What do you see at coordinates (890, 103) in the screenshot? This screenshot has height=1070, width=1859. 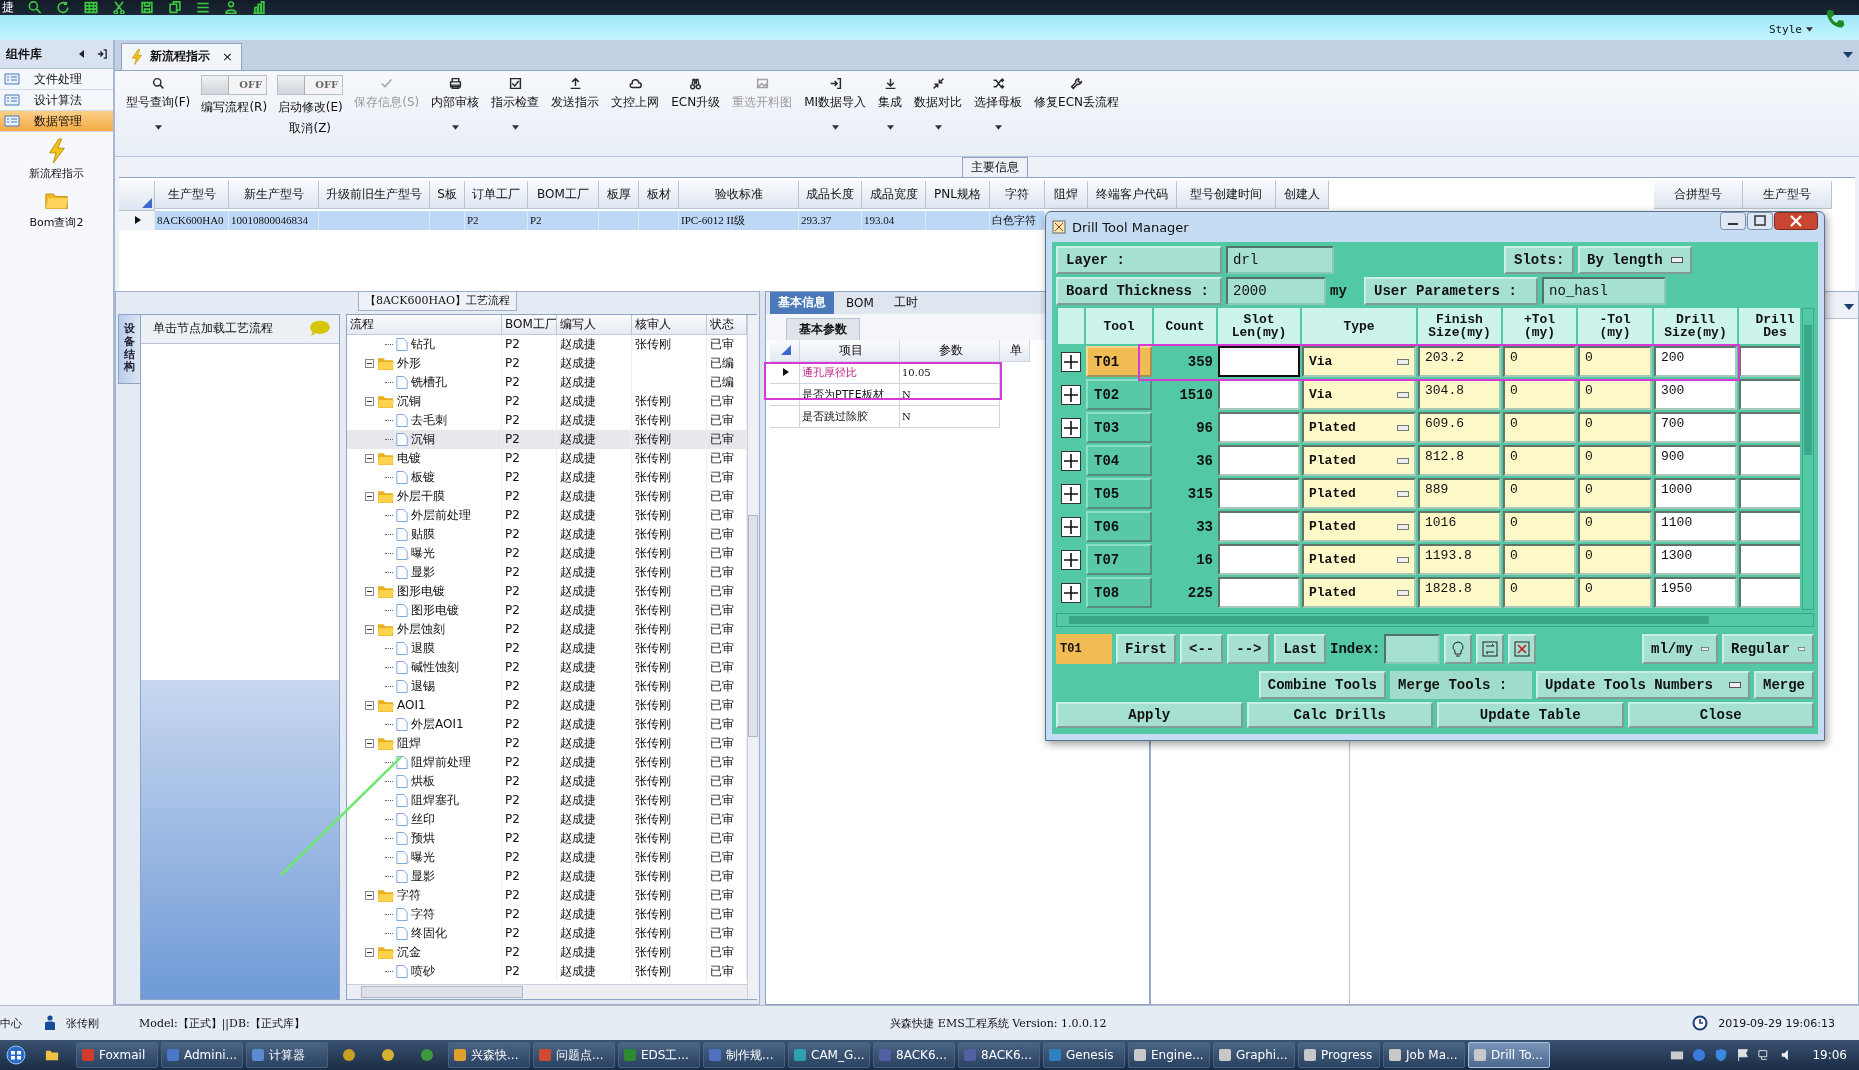 I see `toolbar-button: 集成` at bounding box center [890, 103].